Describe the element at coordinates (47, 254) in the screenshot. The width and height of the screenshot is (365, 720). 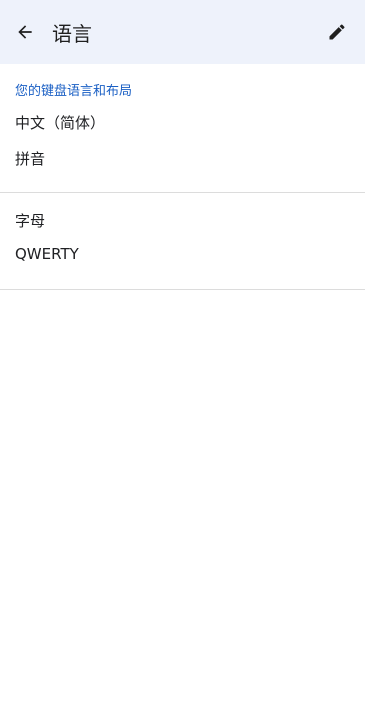
I see `language-layout: QWERTY` at that location.